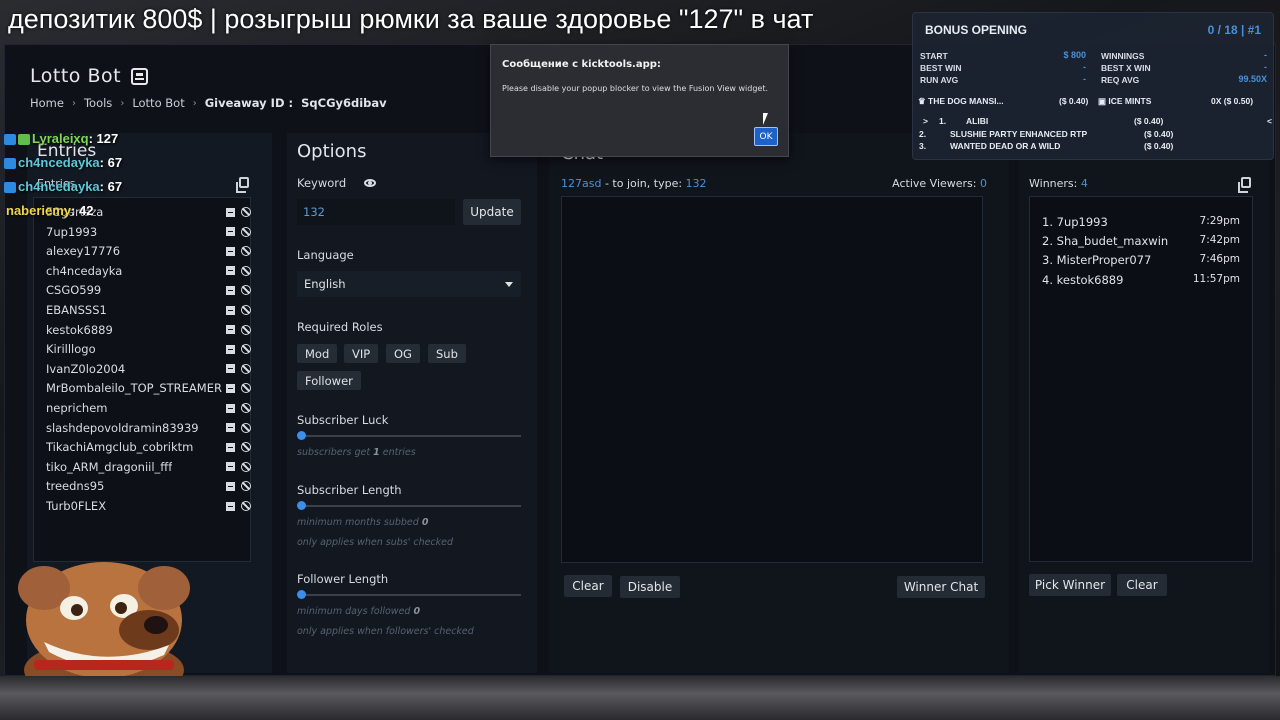  What do you see at coordinates (148, 330) in the screenshot?
I see `entry-row: kestok6889` at bounding box center [148, 330].